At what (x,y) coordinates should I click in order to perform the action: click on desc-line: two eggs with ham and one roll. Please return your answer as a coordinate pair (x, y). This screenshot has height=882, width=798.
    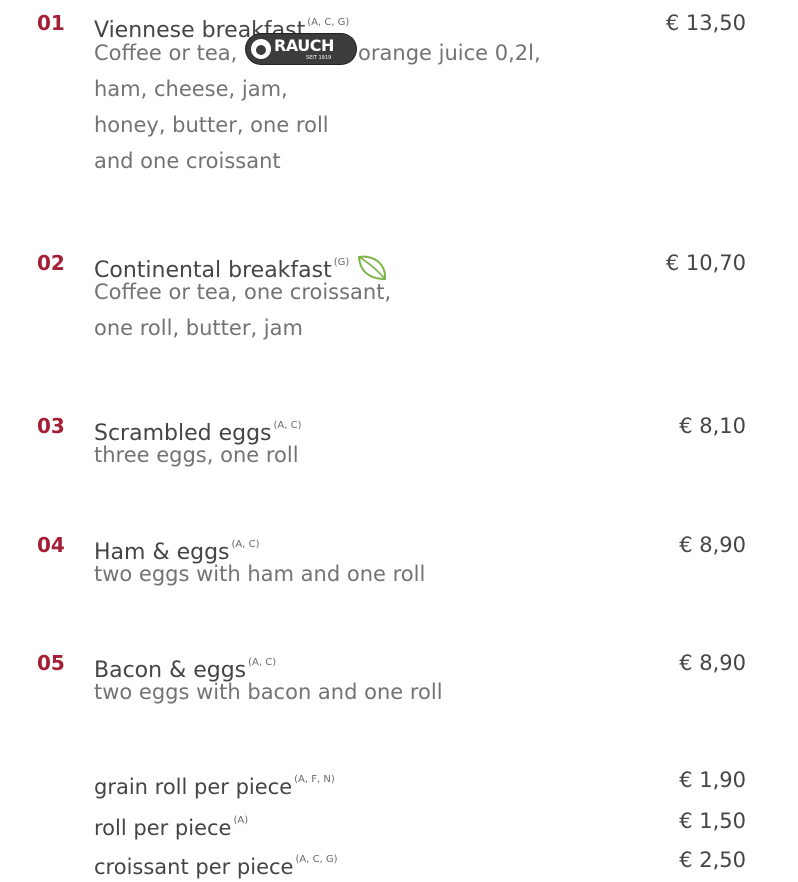
    Looking at the image, I should click on (260, 574).